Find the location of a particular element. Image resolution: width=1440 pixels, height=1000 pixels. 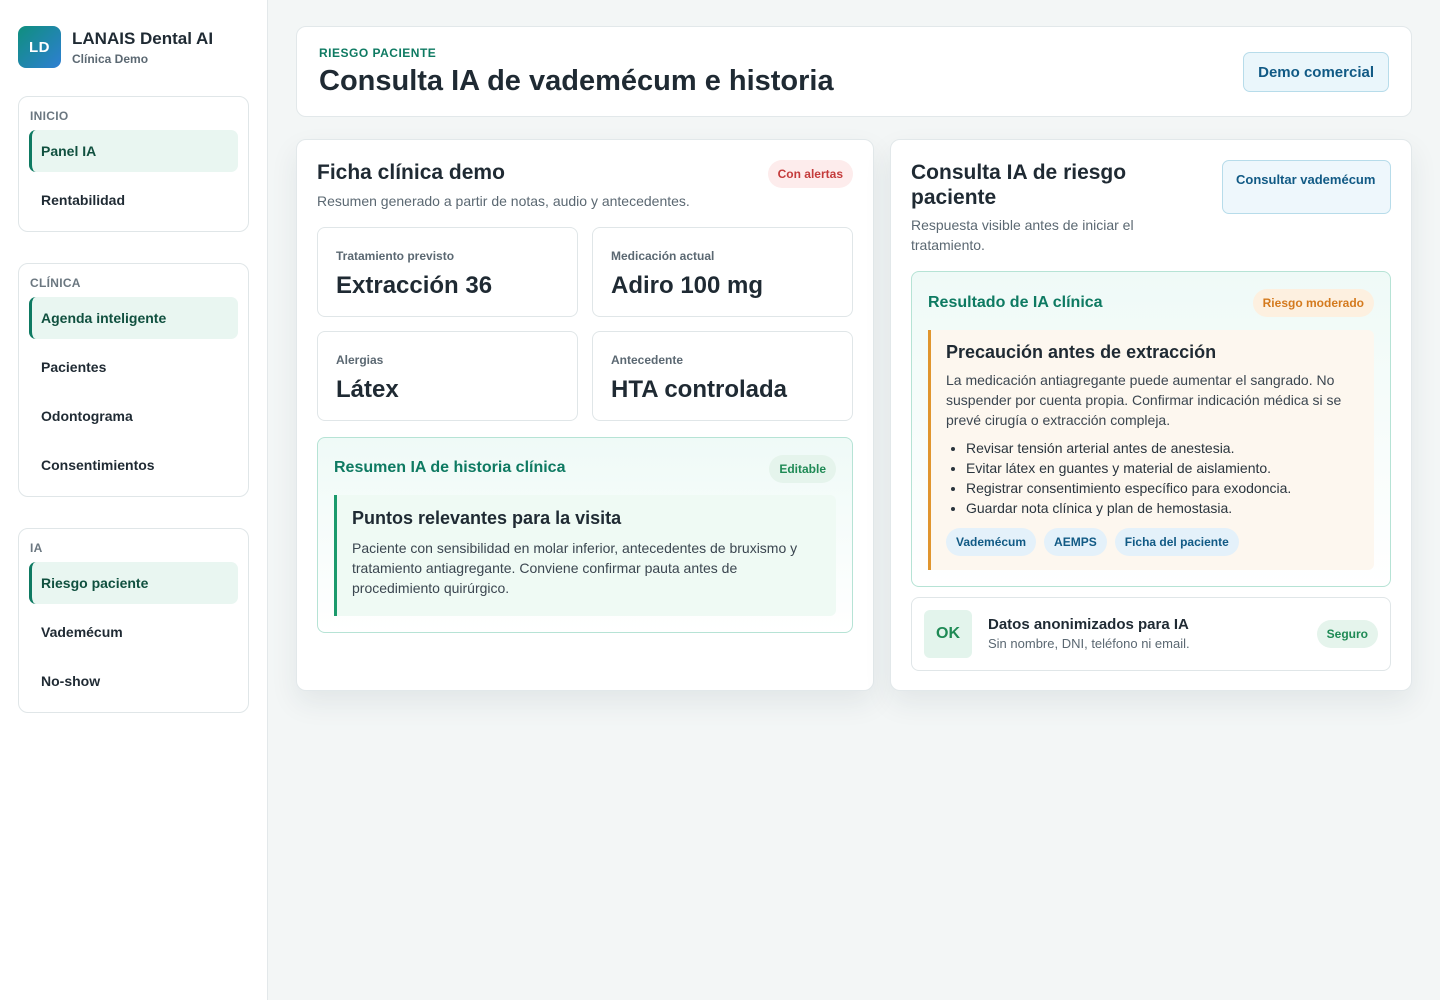

resultado-ia-title: Resultado de IA clínica is located at coordinates (1015, 302).